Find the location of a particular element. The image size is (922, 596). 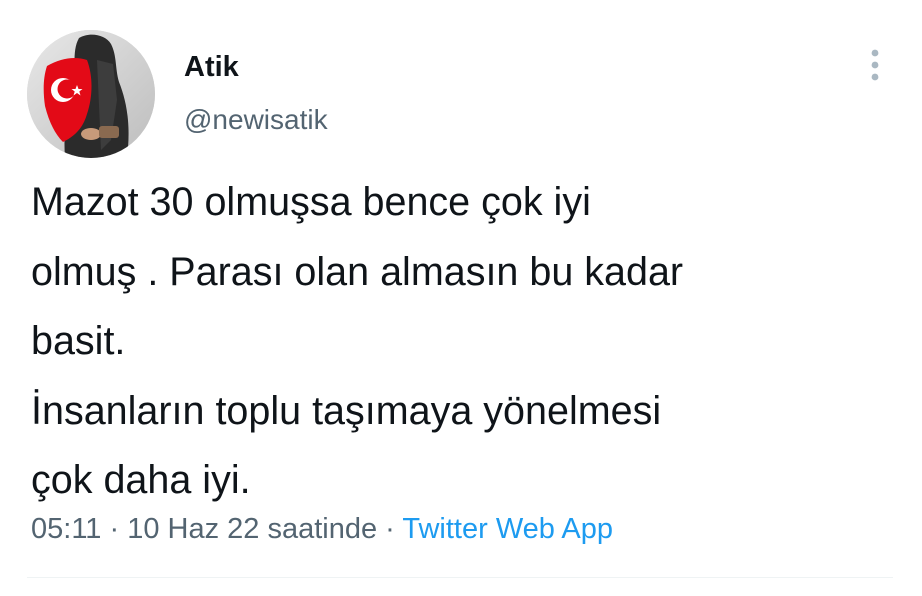

tweet-source-link: Twitter Web App is located at coordinates (507, 529).